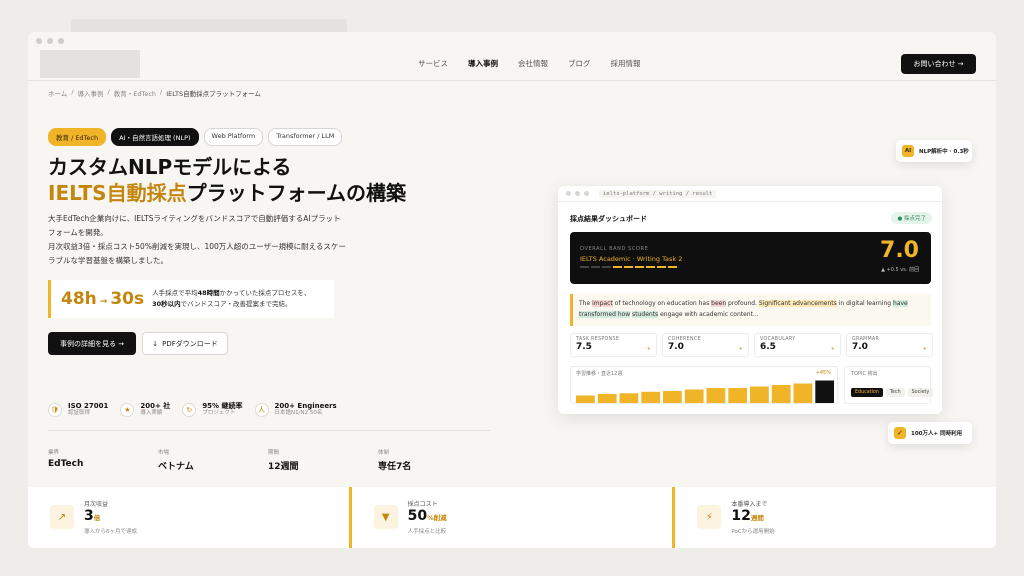 This screenshot has width=1024, height=576. I want to click on topic-chip-education: Education, so click(867, 392).